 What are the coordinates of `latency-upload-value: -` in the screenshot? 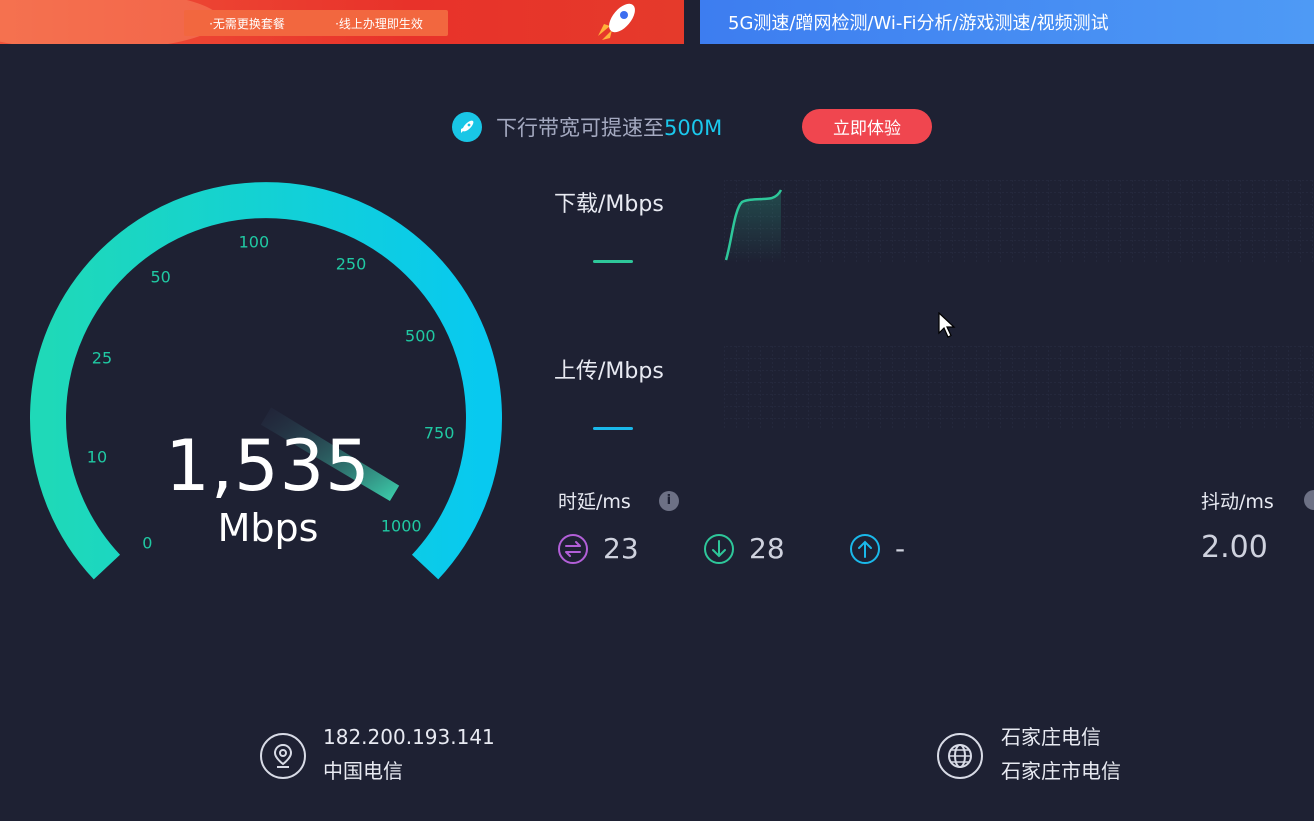 It's located at (900, 548).